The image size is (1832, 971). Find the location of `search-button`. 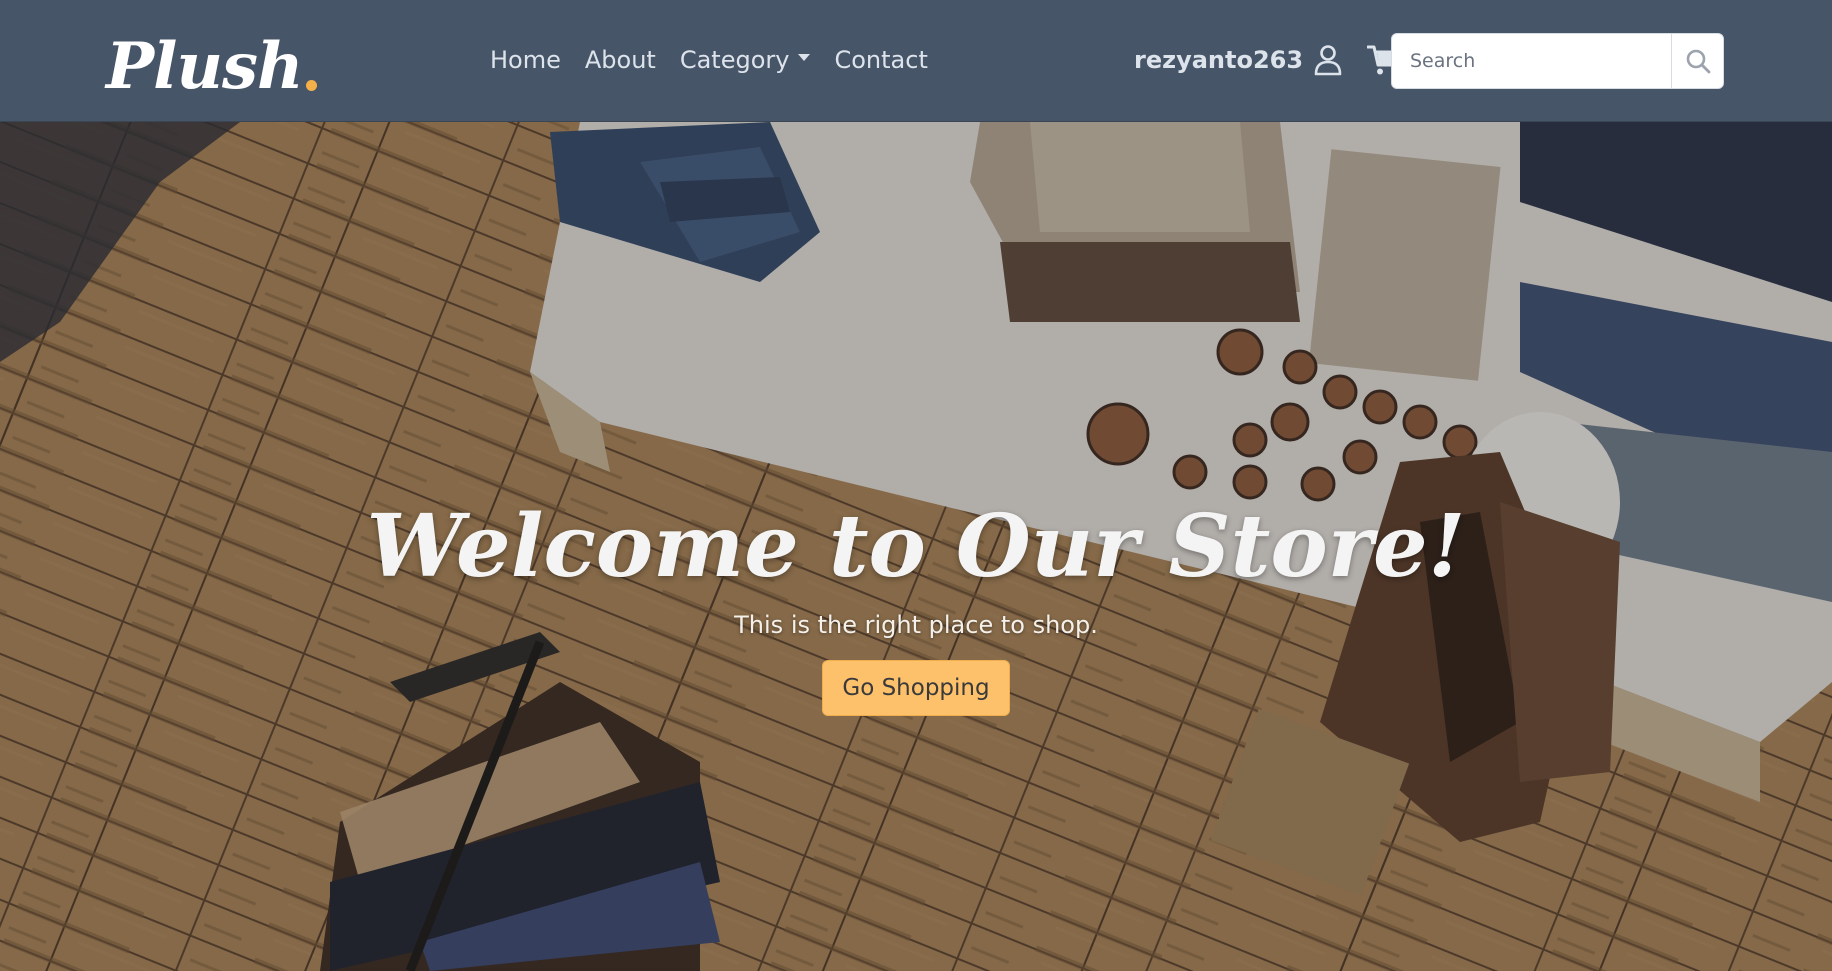

search-button is located at coordinates (1697, 61).